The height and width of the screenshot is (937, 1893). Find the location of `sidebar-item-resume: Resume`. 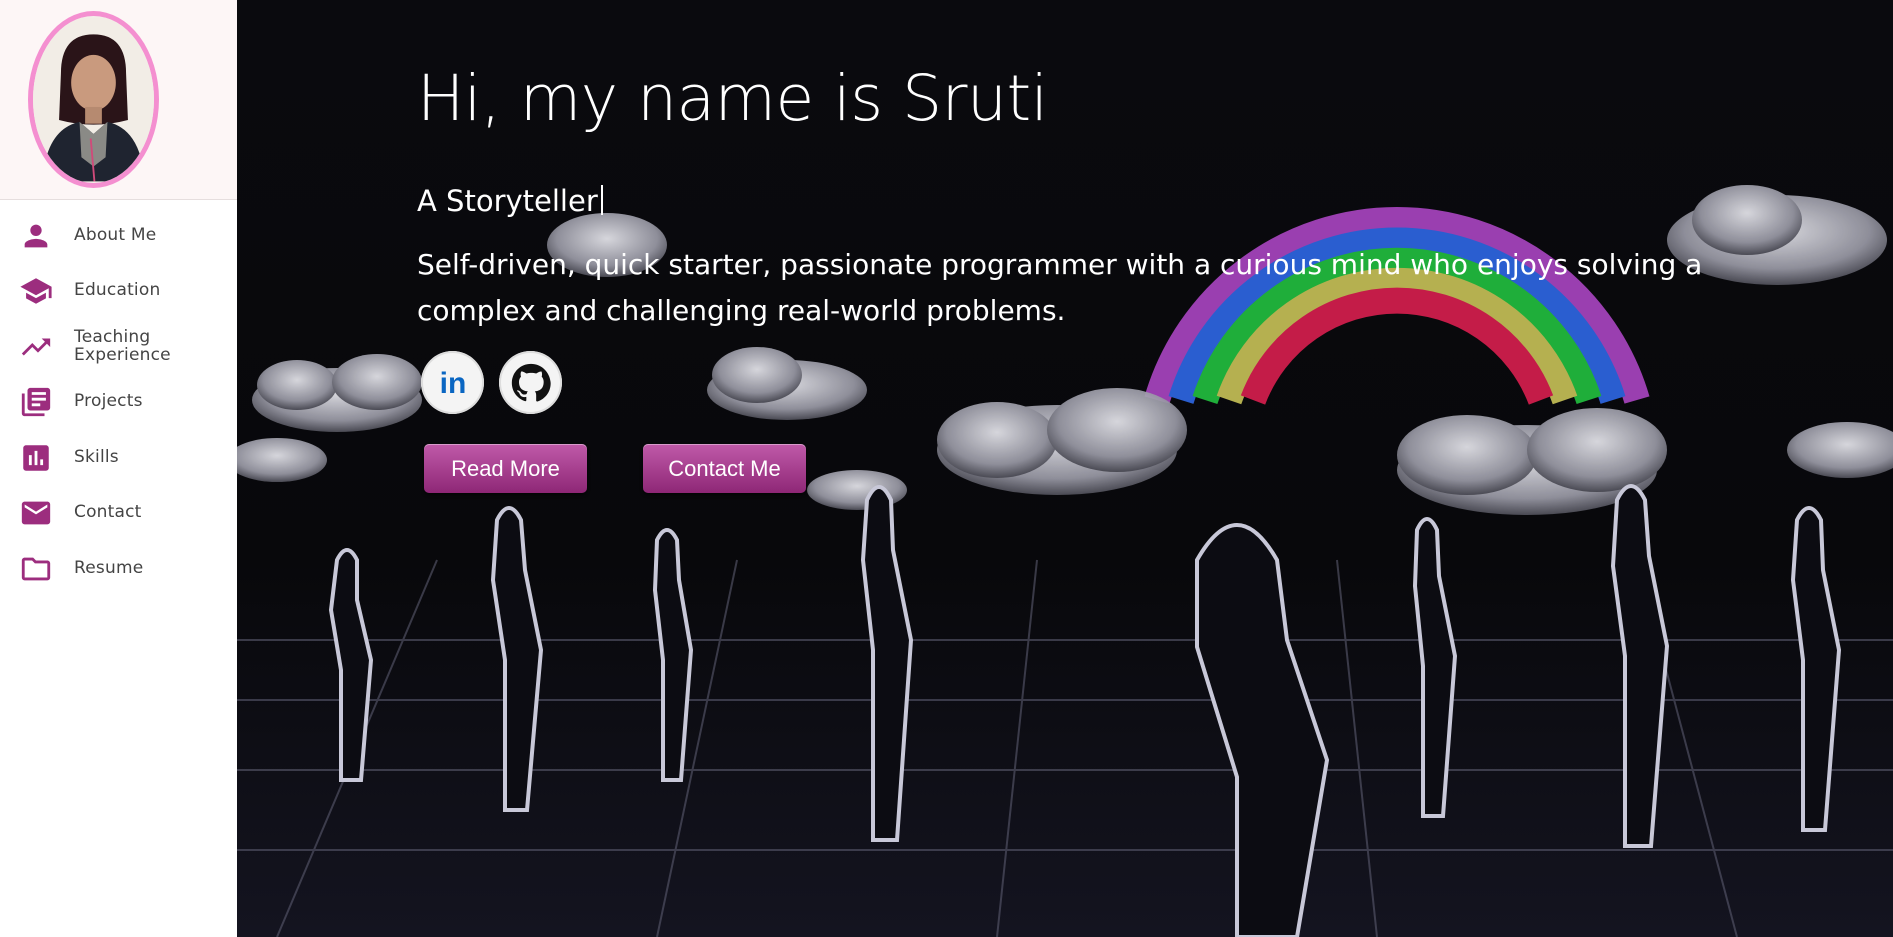

sidebar-item-resume: Resume is located at coordinates (118, 569).